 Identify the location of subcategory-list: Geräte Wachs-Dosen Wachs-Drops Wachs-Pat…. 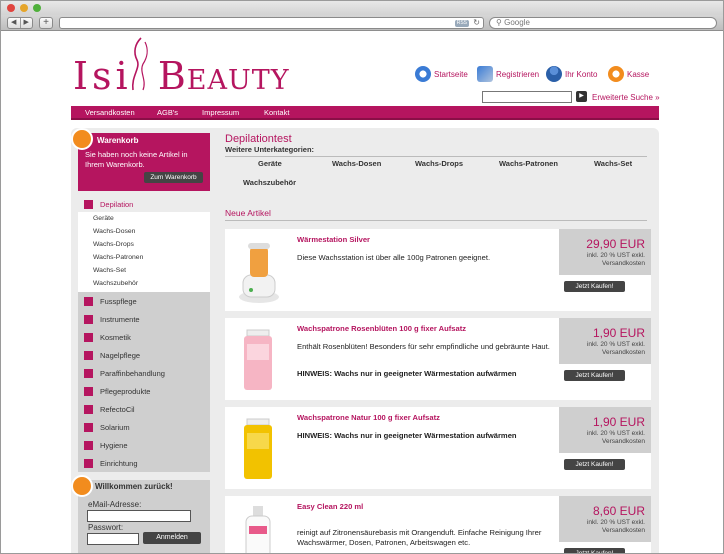
(144, 252).